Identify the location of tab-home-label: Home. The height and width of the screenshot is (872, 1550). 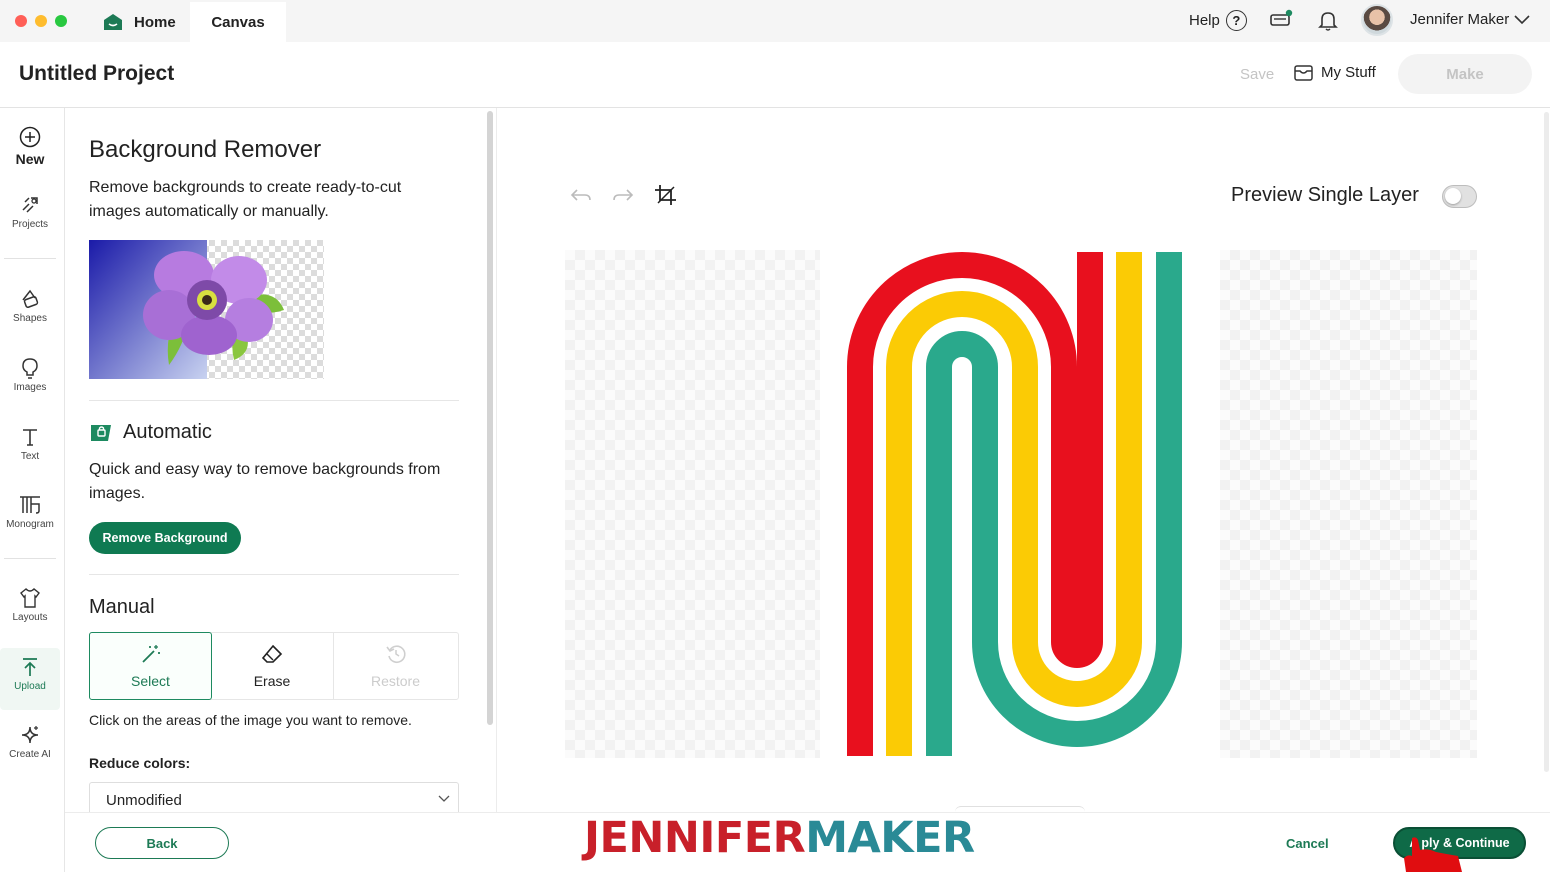
(155, 22).